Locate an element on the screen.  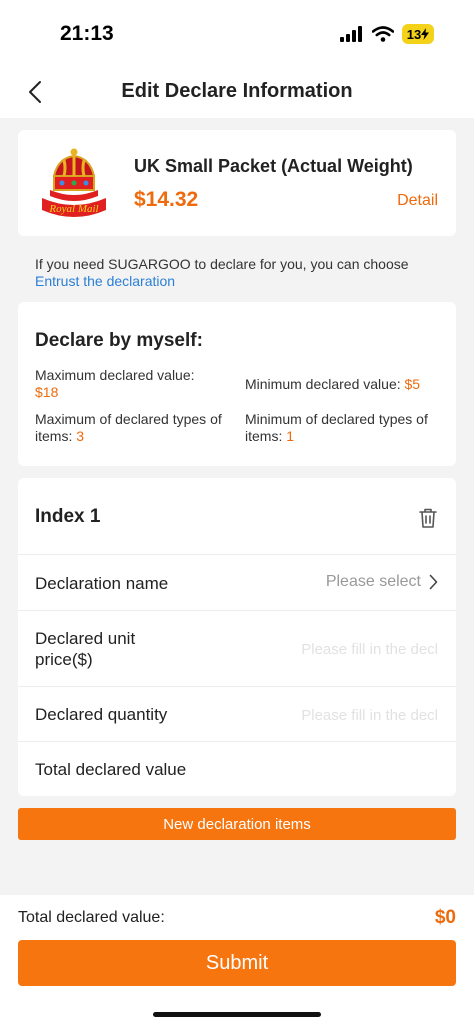
home-indicator is located at coordinates (237, 1014).